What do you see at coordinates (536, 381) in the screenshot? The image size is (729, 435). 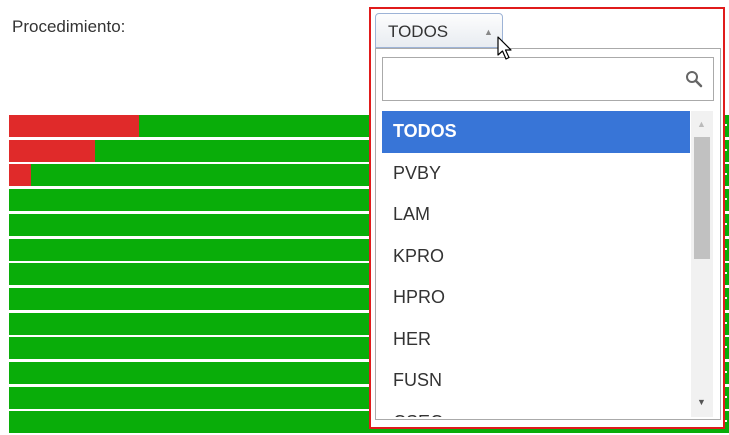 I see `option-fusn: FUSN` at bounding box center [536, 381].